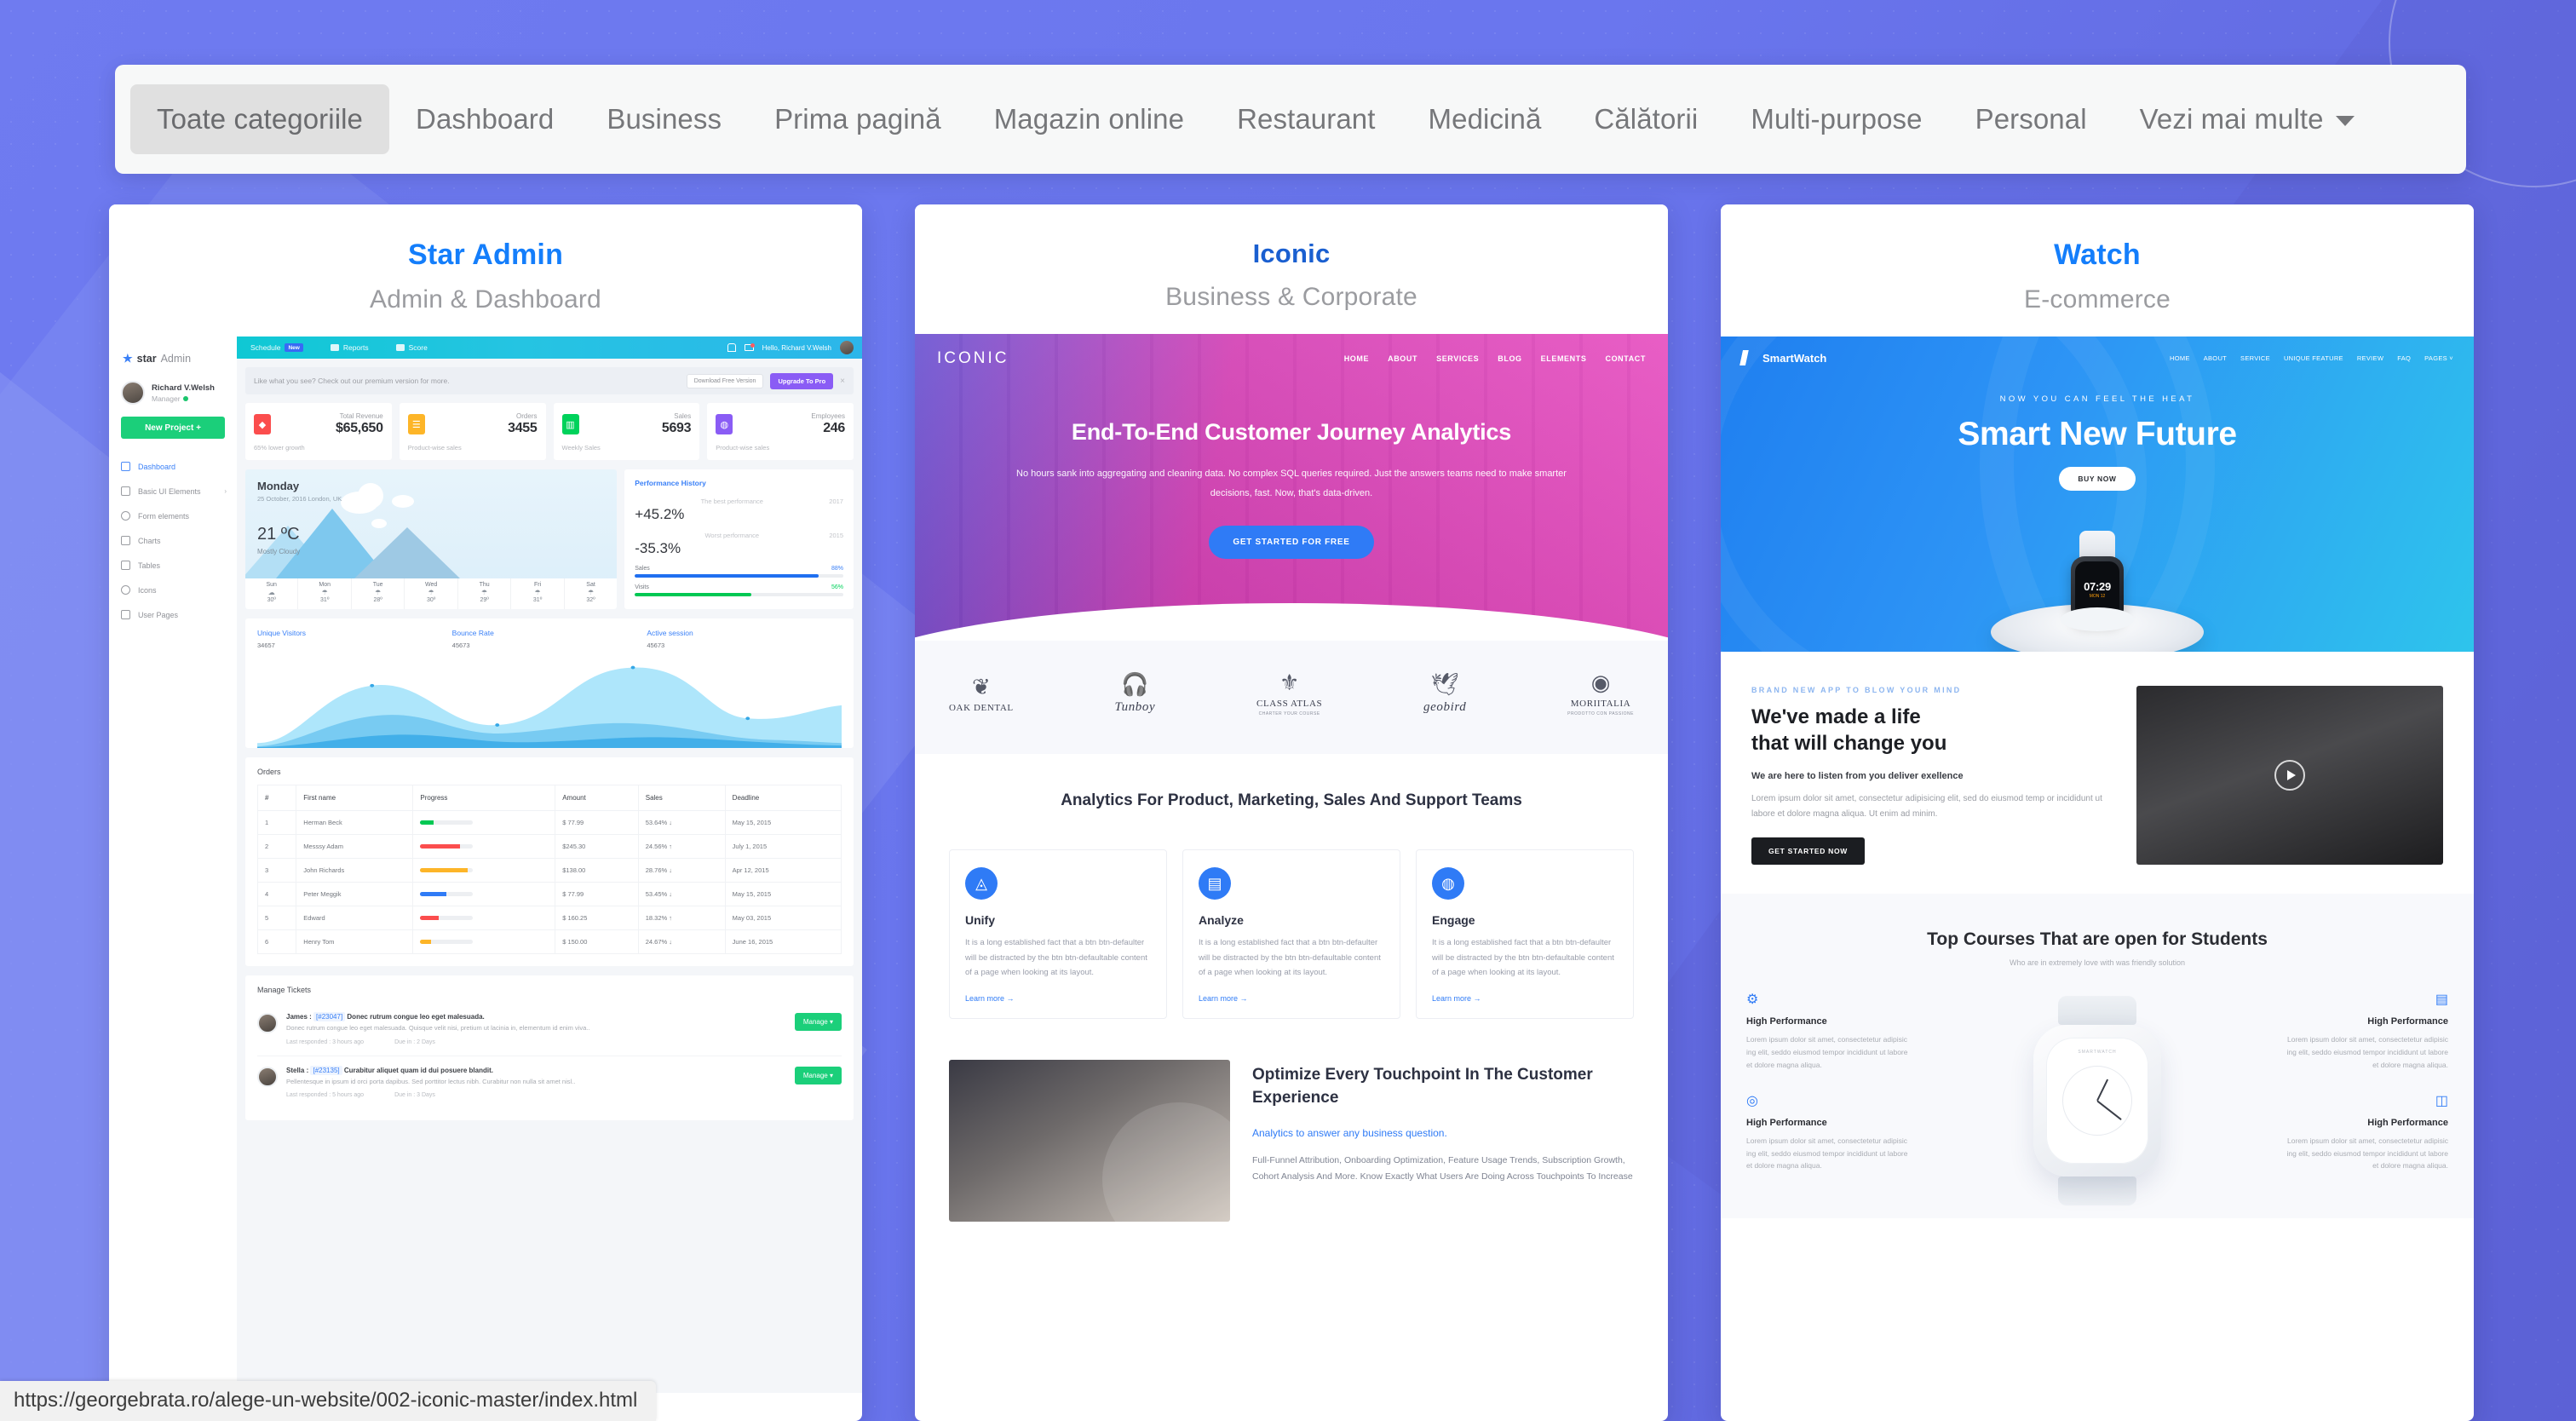 The height and width of the screenshot is (1421, 2576). I want to click on category-tab-personal: Personal, so click(2031, 119).